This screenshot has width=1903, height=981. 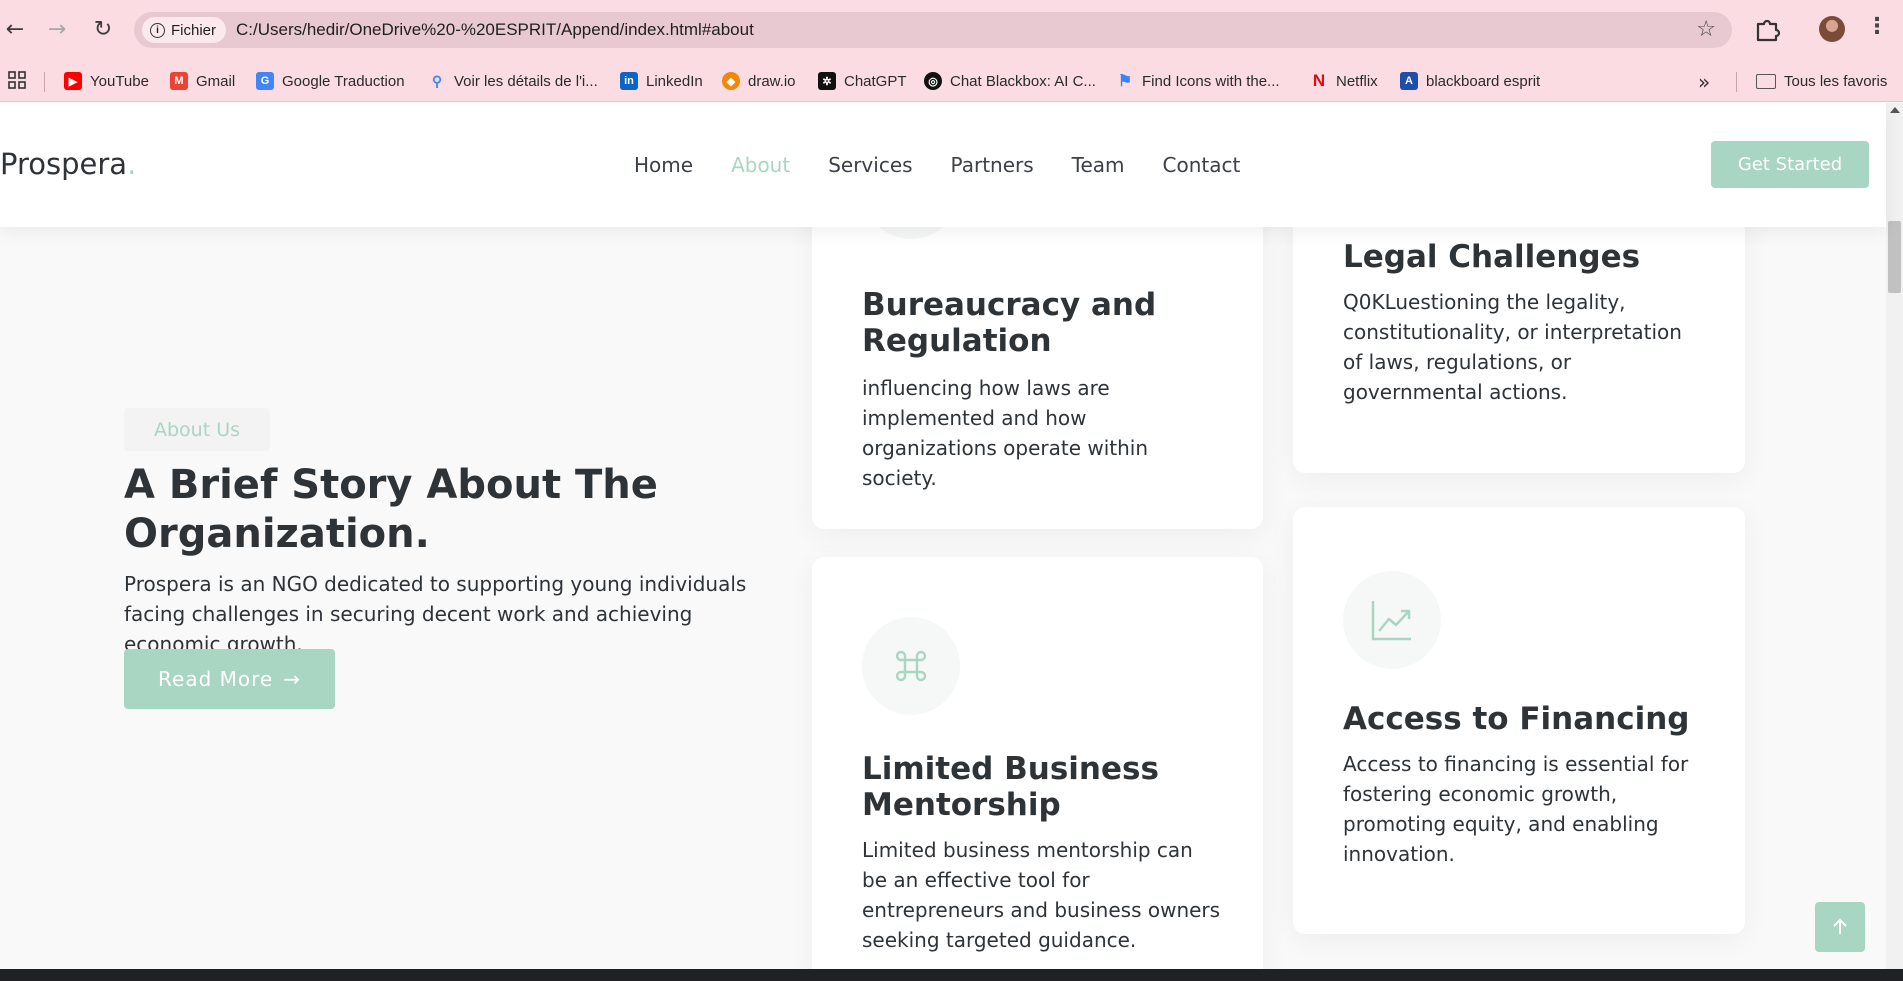 I want to click on command-icon, so click(x=911, y=666).